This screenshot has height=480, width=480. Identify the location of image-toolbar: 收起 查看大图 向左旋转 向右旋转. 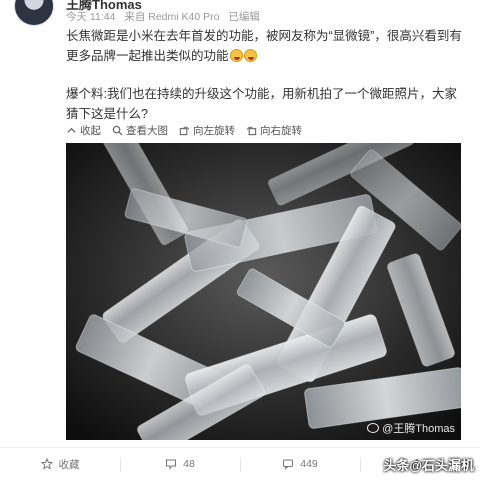
(189, 130).